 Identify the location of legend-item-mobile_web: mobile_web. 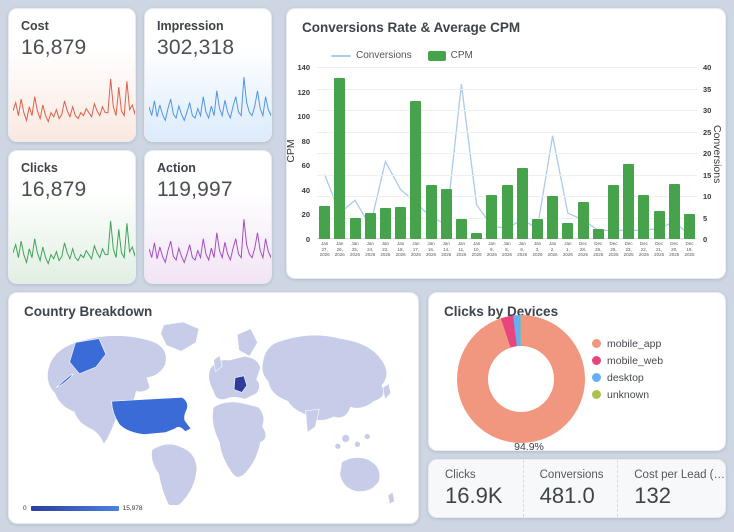
(627, 360).